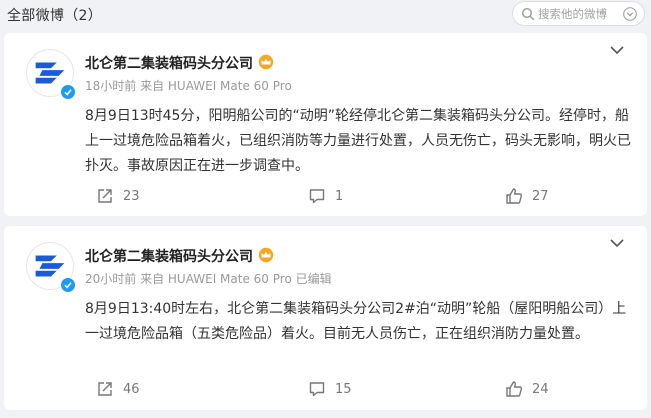 This screenshot has width=651, height=418. I want to click on action-bar: 46 15 24, so click(325, 389).